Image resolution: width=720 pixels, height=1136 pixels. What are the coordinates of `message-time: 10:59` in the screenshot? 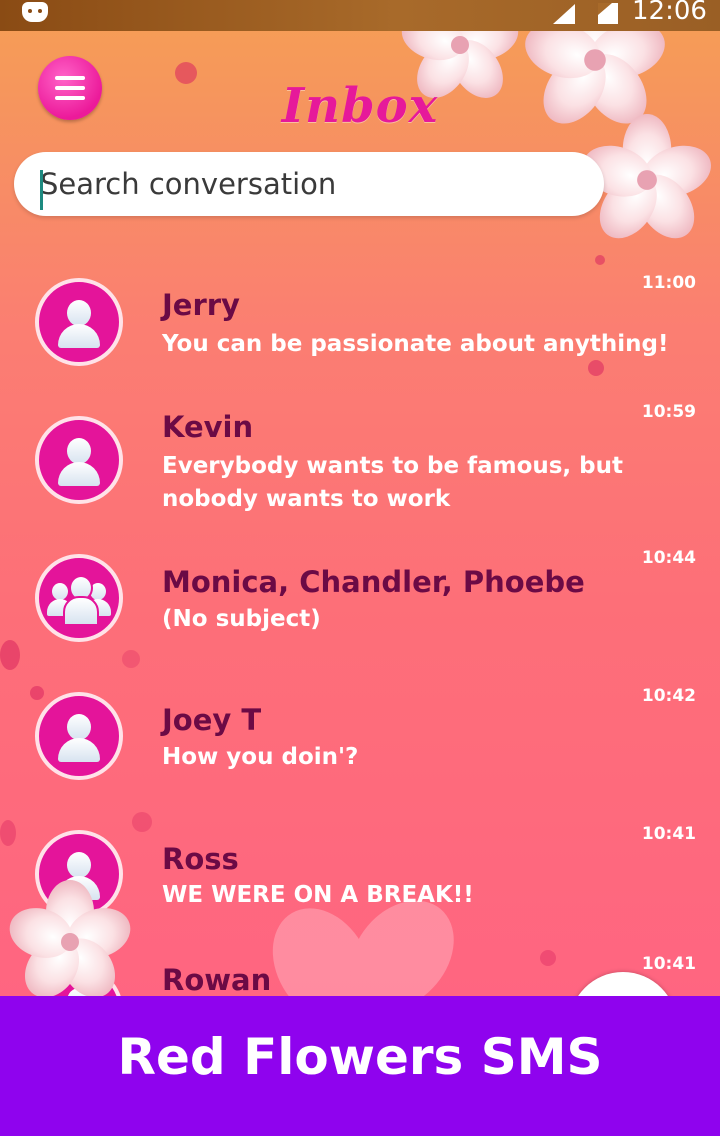 It's located at (668, 412).